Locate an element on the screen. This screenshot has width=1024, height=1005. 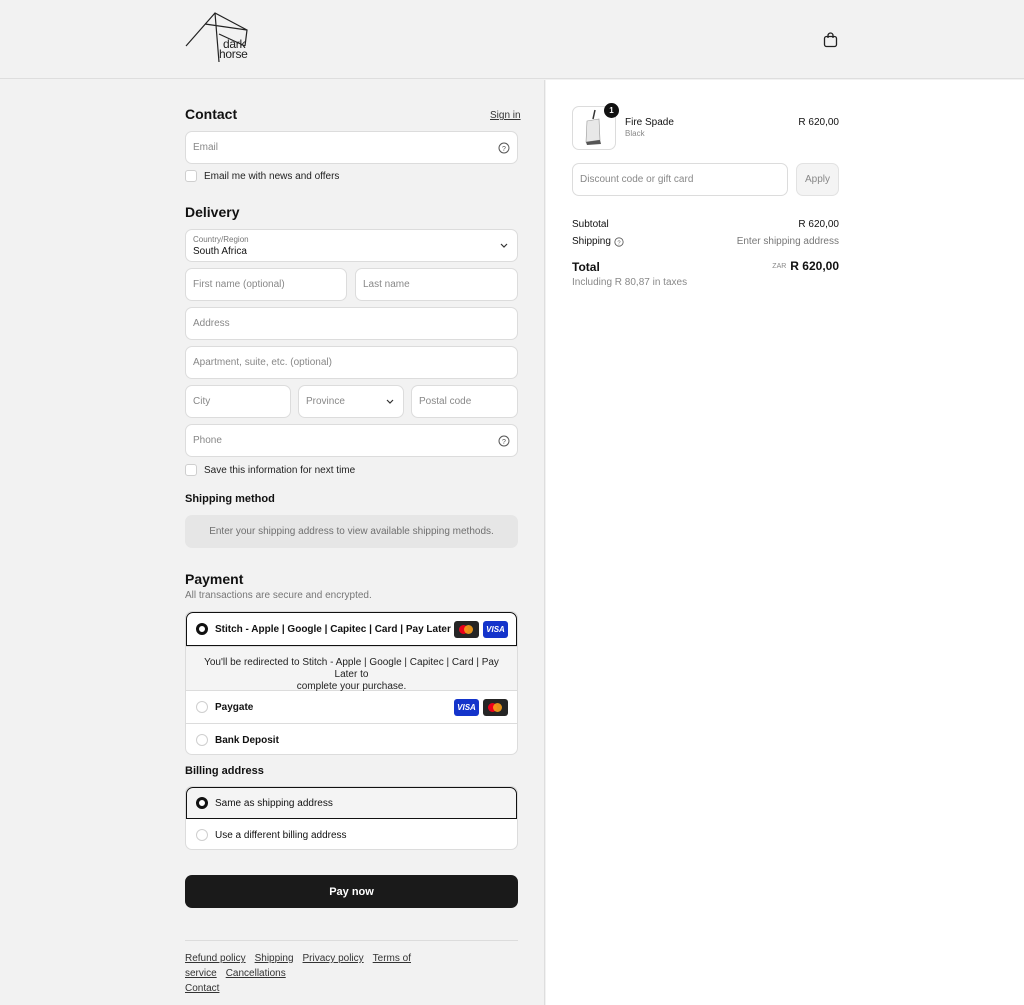
email-field: ? is located at coordinates (351, 147).